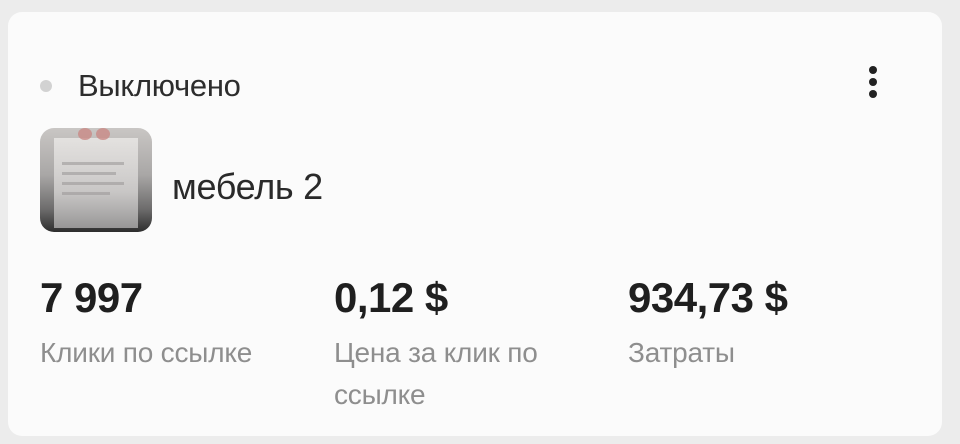 Image resolution: width=960 pixels, height=444 pixels. I want to click on more-options-button, so click(873, 82).